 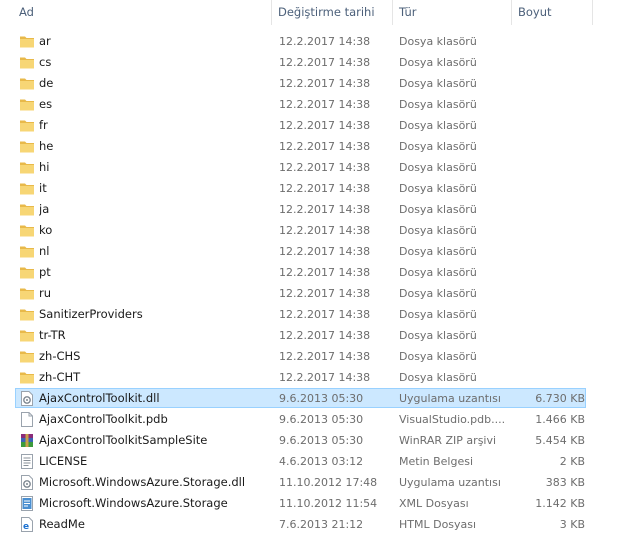 What do you see at coordinates (332, 12) in the screenshot?
I see `column-header-date: Değiştirme tarihi` at bounding box center [332, 12].